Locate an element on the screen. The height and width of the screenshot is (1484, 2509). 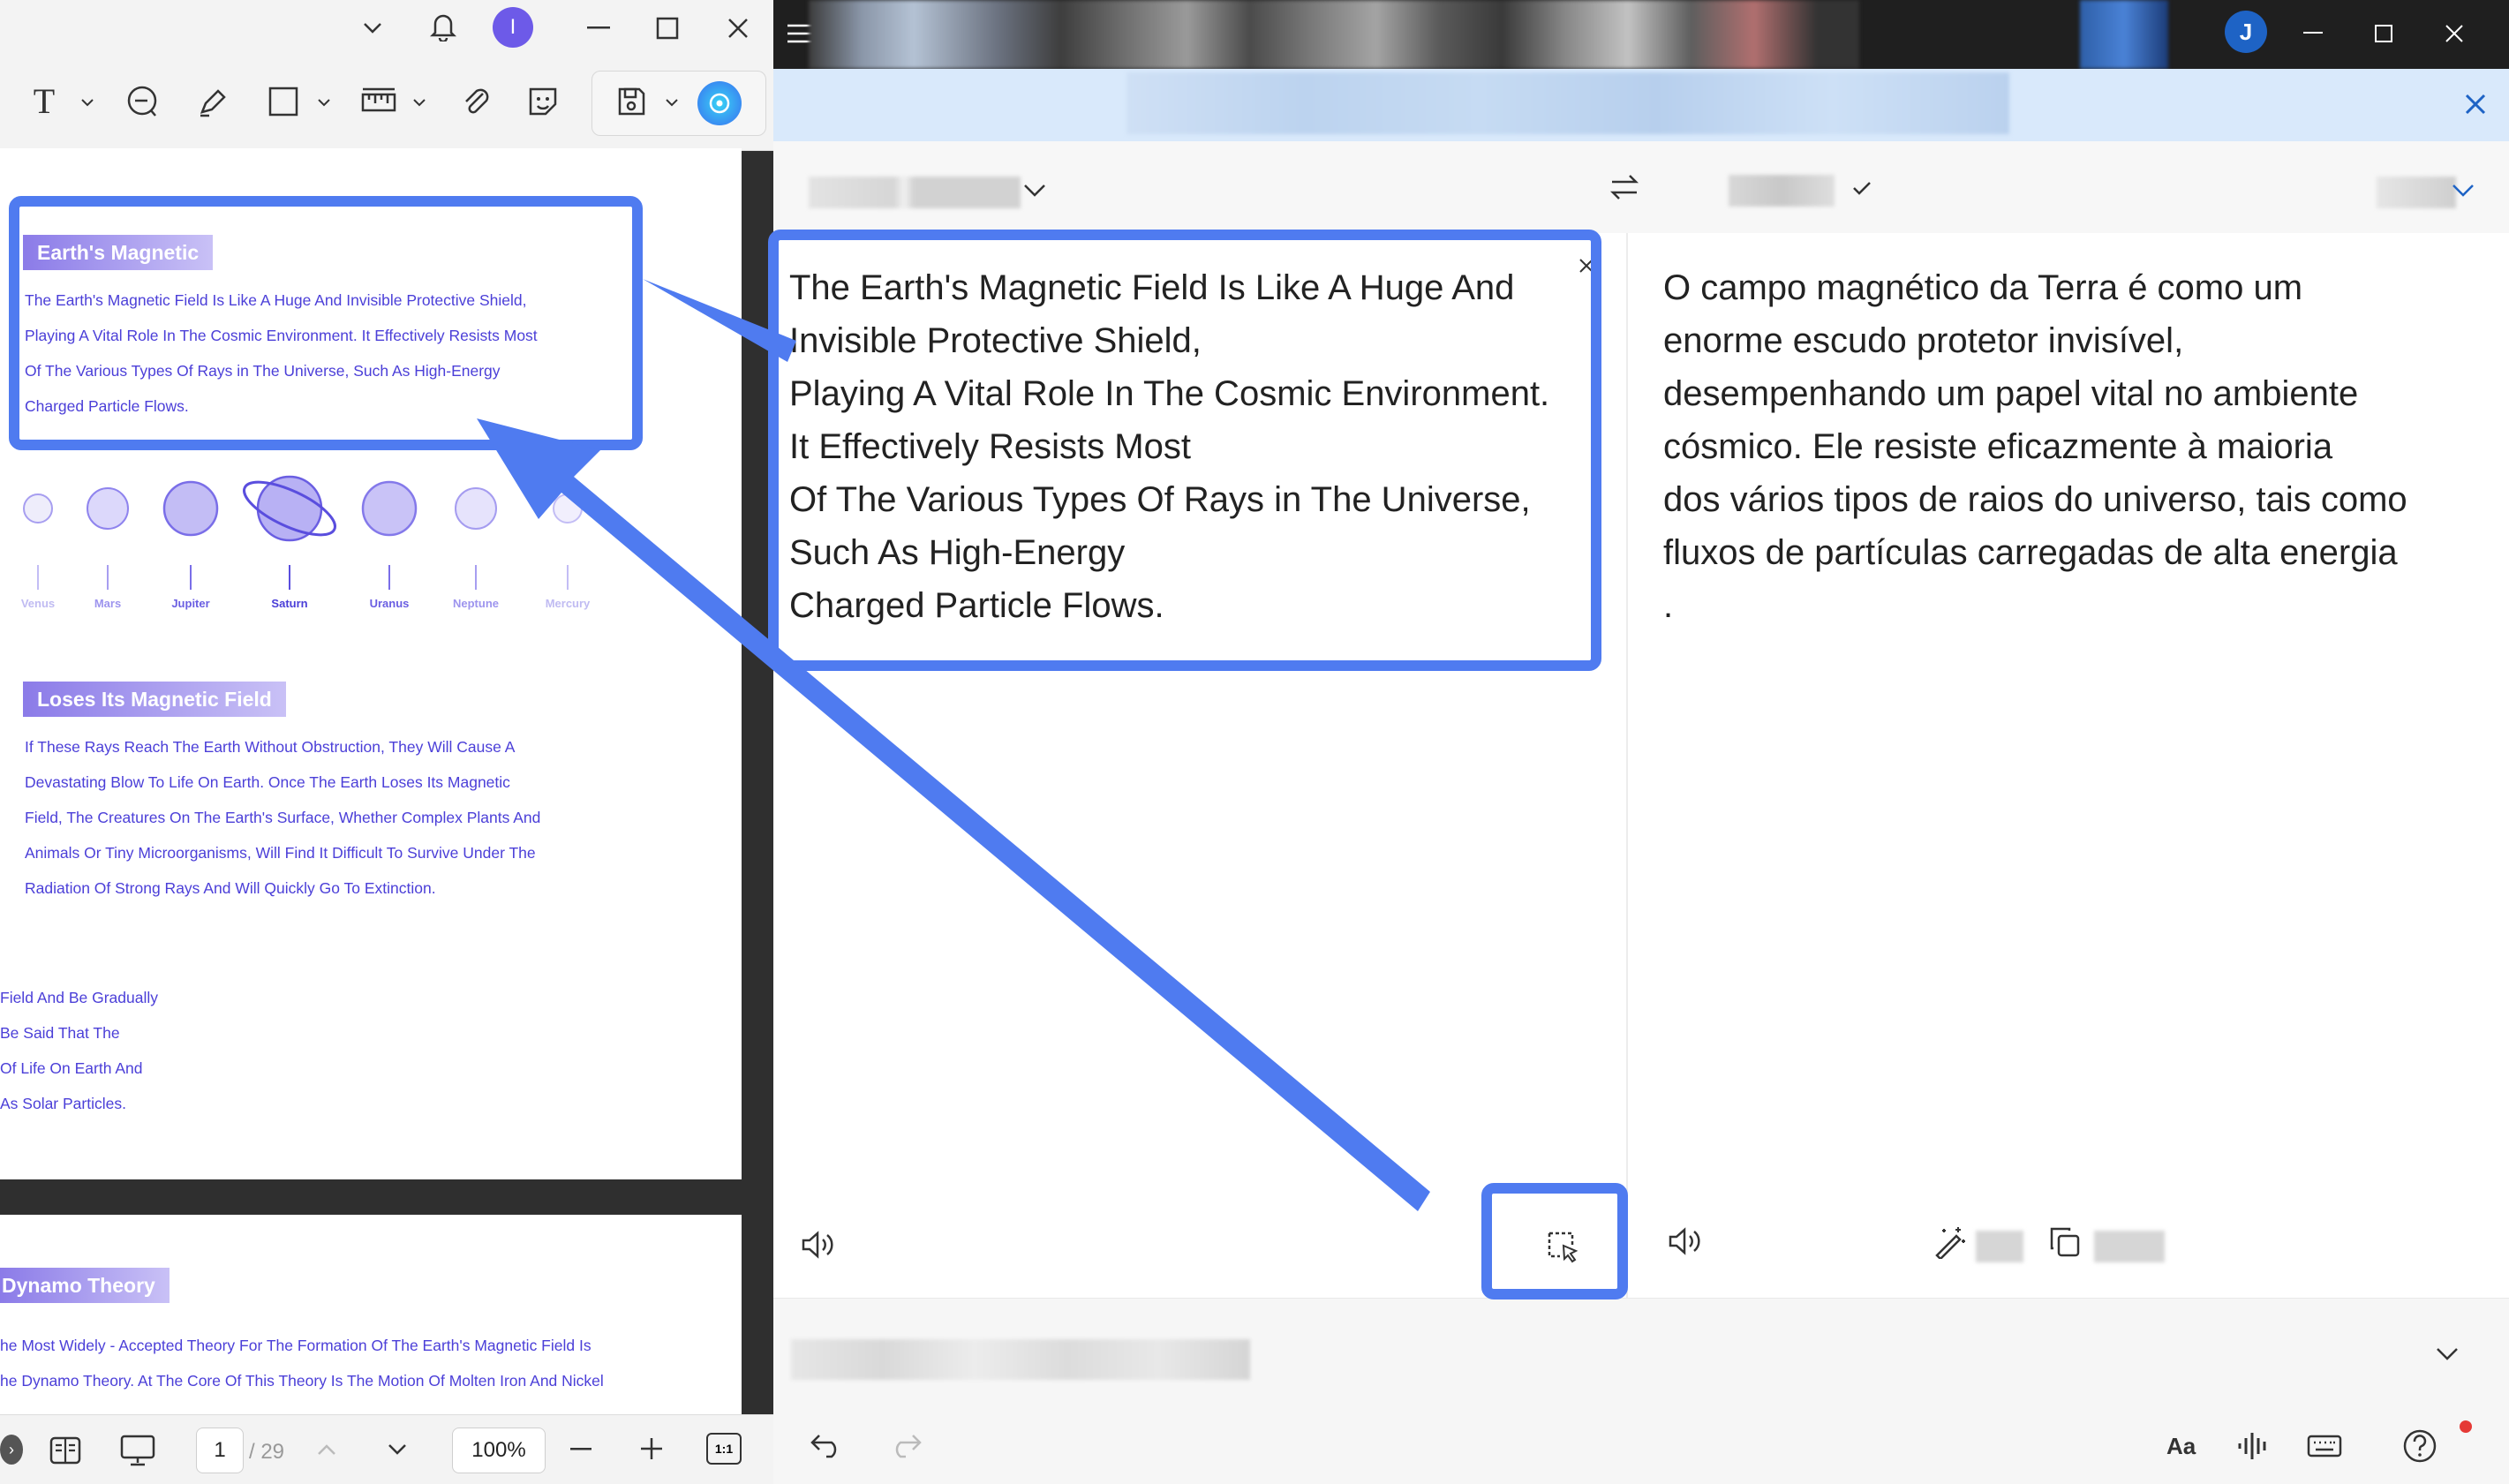
arrow-to-source-pane is located at coordinates (719, 320).